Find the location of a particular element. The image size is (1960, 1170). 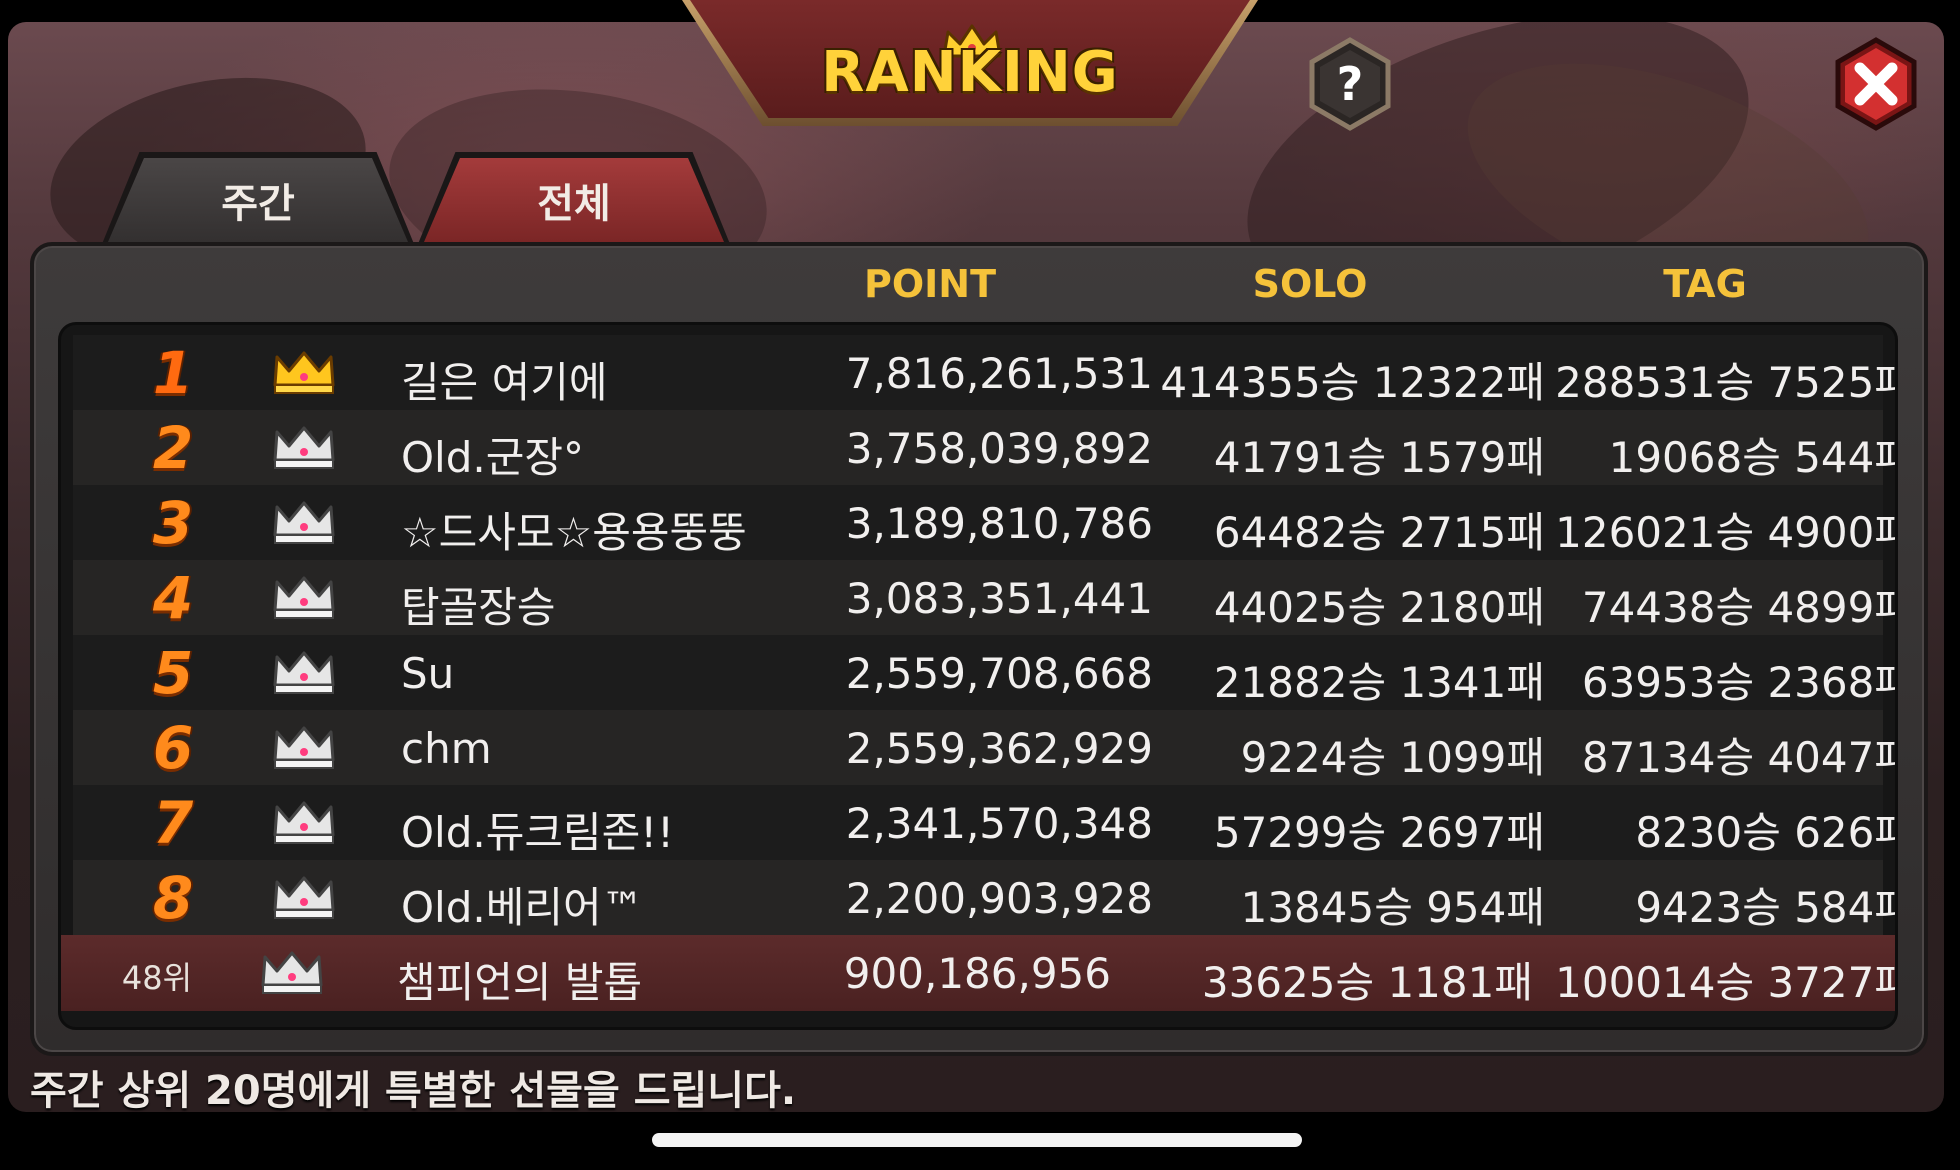

close-icon is located at coordinates (1876, 84).